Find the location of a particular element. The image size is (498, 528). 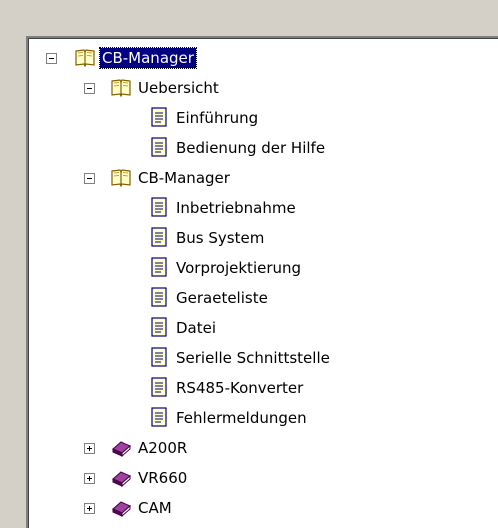

collapse-toggle-uebersicht is located at coordinates (89, 88).